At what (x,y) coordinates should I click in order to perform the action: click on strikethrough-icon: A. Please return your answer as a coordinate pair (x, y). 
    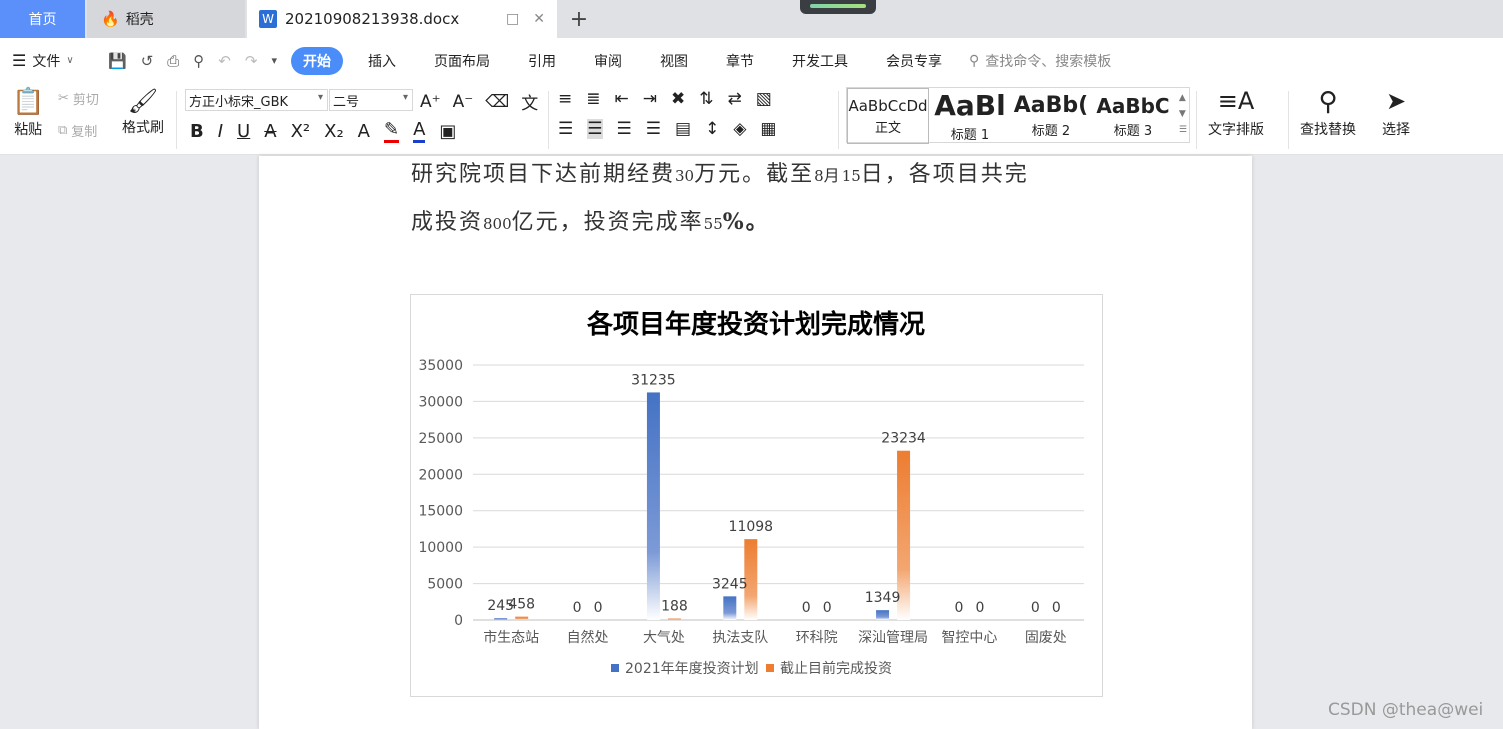
    Looking at the image, I should click on (270, 131).